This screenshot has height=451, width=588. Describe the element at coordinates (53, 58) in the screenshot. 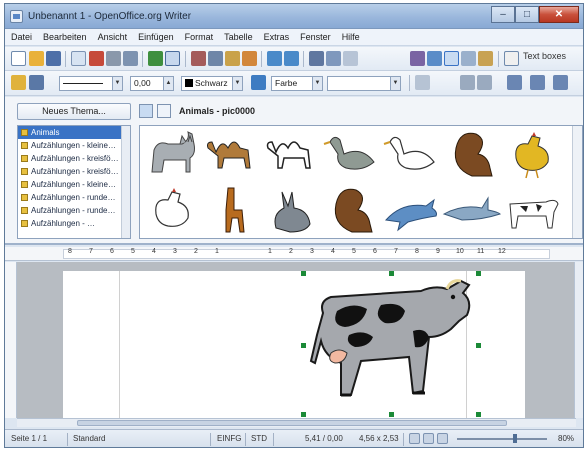

I see `save-icon` at that location.